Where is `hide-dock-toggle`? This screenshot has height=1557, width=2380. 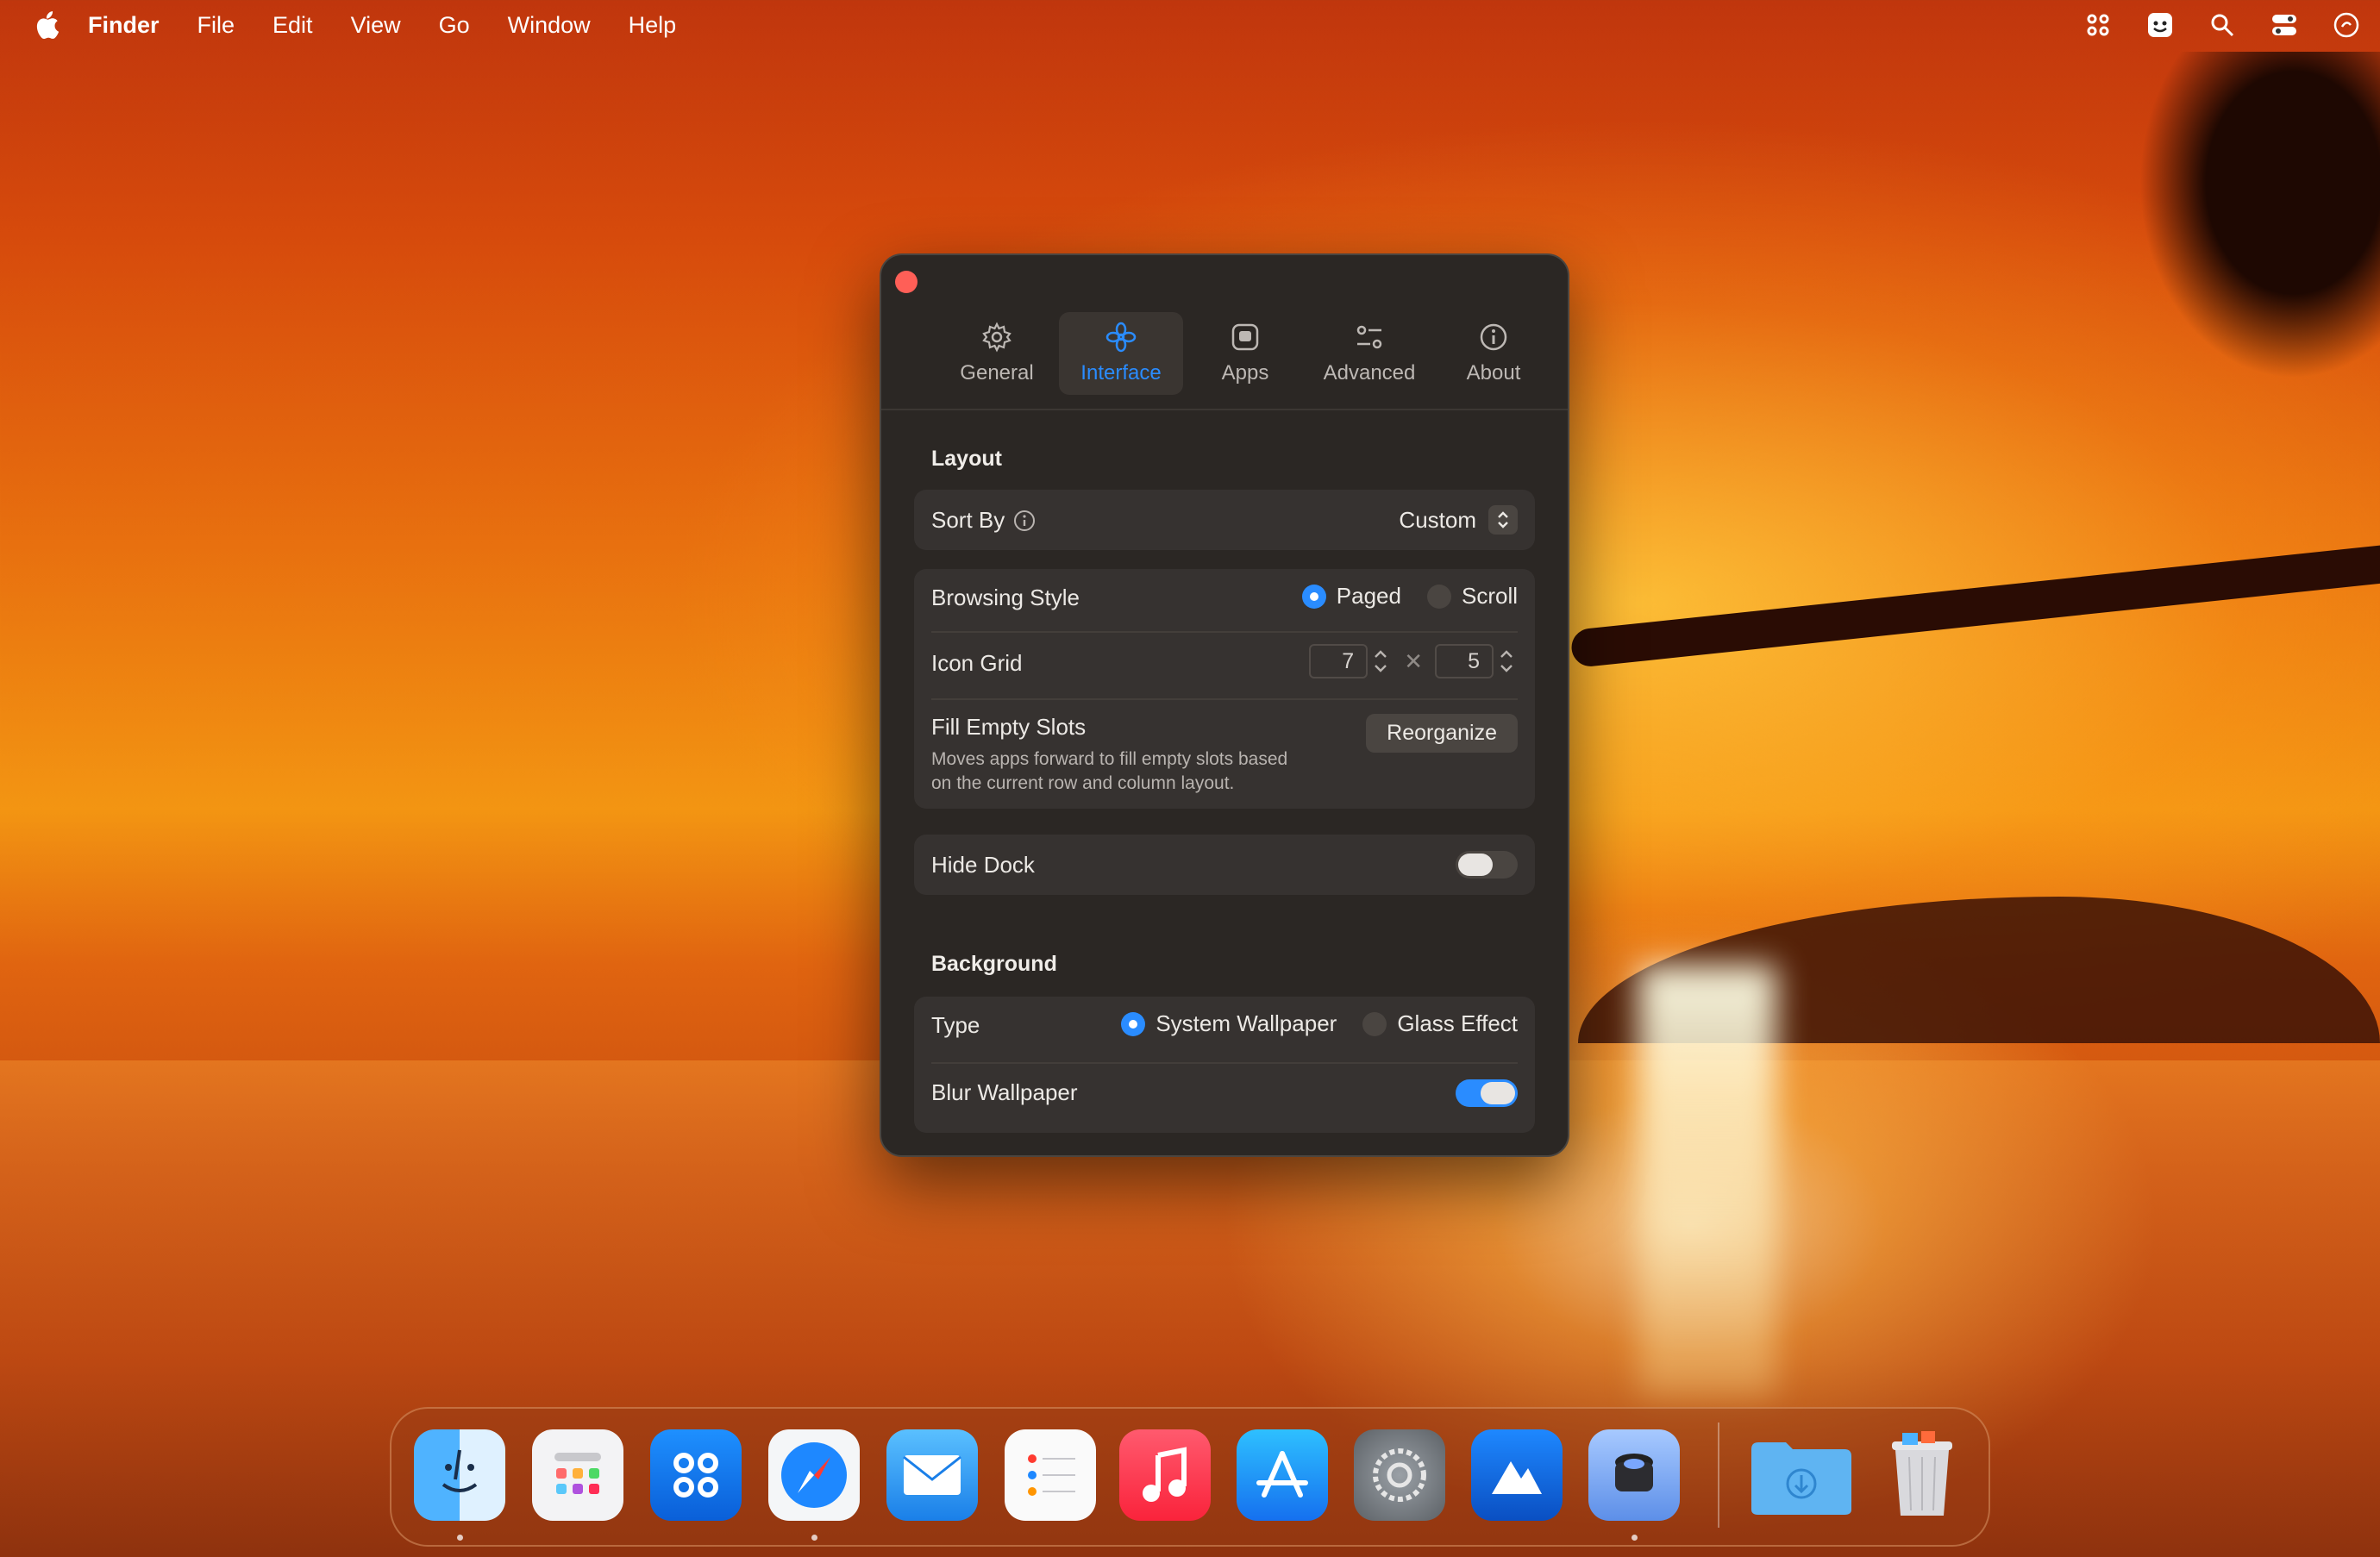
hide-dock-toggle is located at coordinates (1487, 865).